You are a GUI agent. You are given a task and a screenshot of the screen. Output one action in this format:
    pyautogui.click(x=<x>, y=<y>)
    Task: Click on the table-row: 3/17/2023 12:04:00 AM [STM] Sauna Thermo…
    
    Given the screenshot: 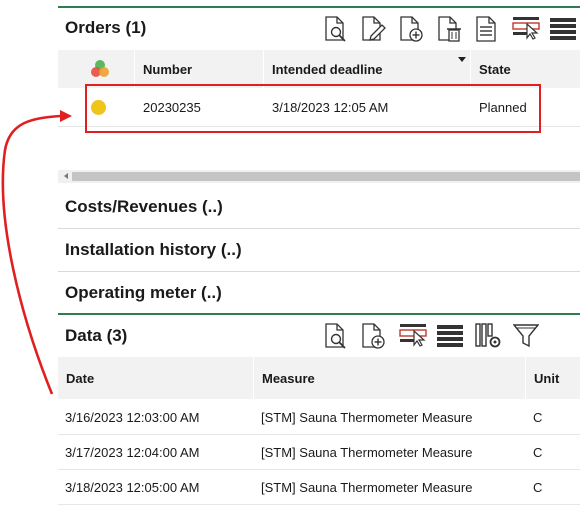 What is the action you would take?
    pyautogui.click(x=319, y=452)
    